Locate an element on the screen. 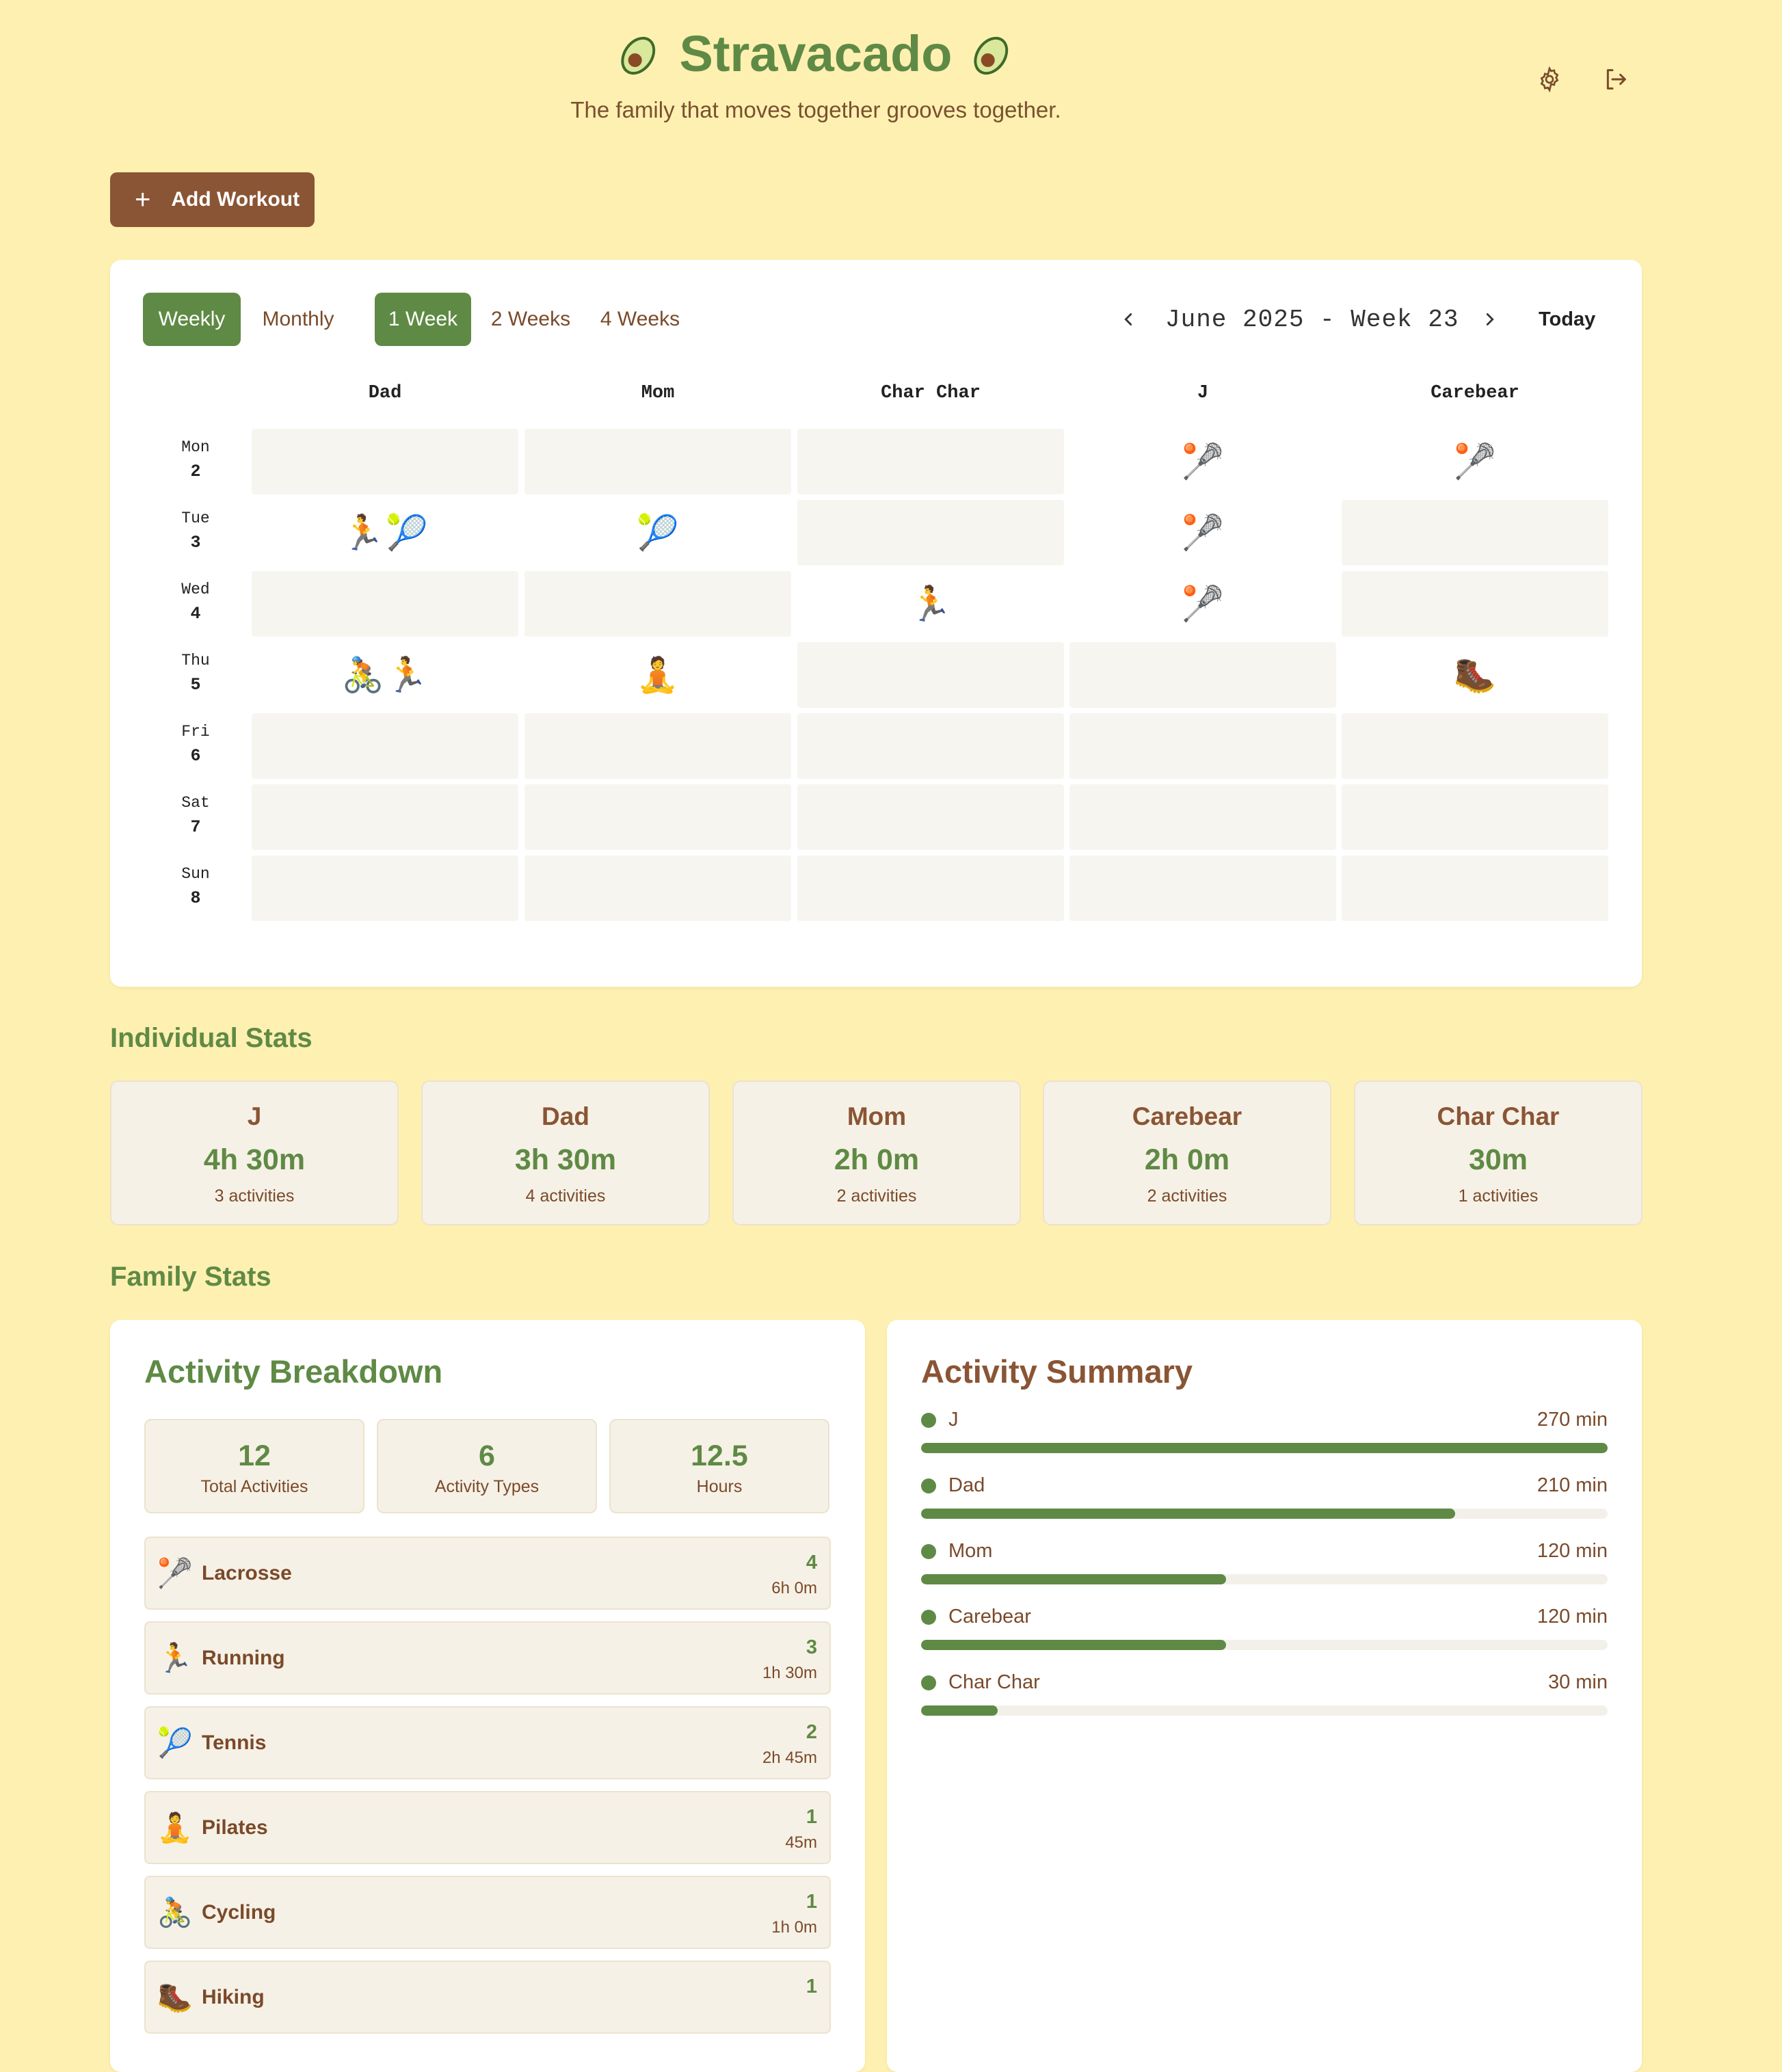 This screenshot has height=2072, width=1782. calendar-cell: 🎾 is located at coordinates (657, 533).